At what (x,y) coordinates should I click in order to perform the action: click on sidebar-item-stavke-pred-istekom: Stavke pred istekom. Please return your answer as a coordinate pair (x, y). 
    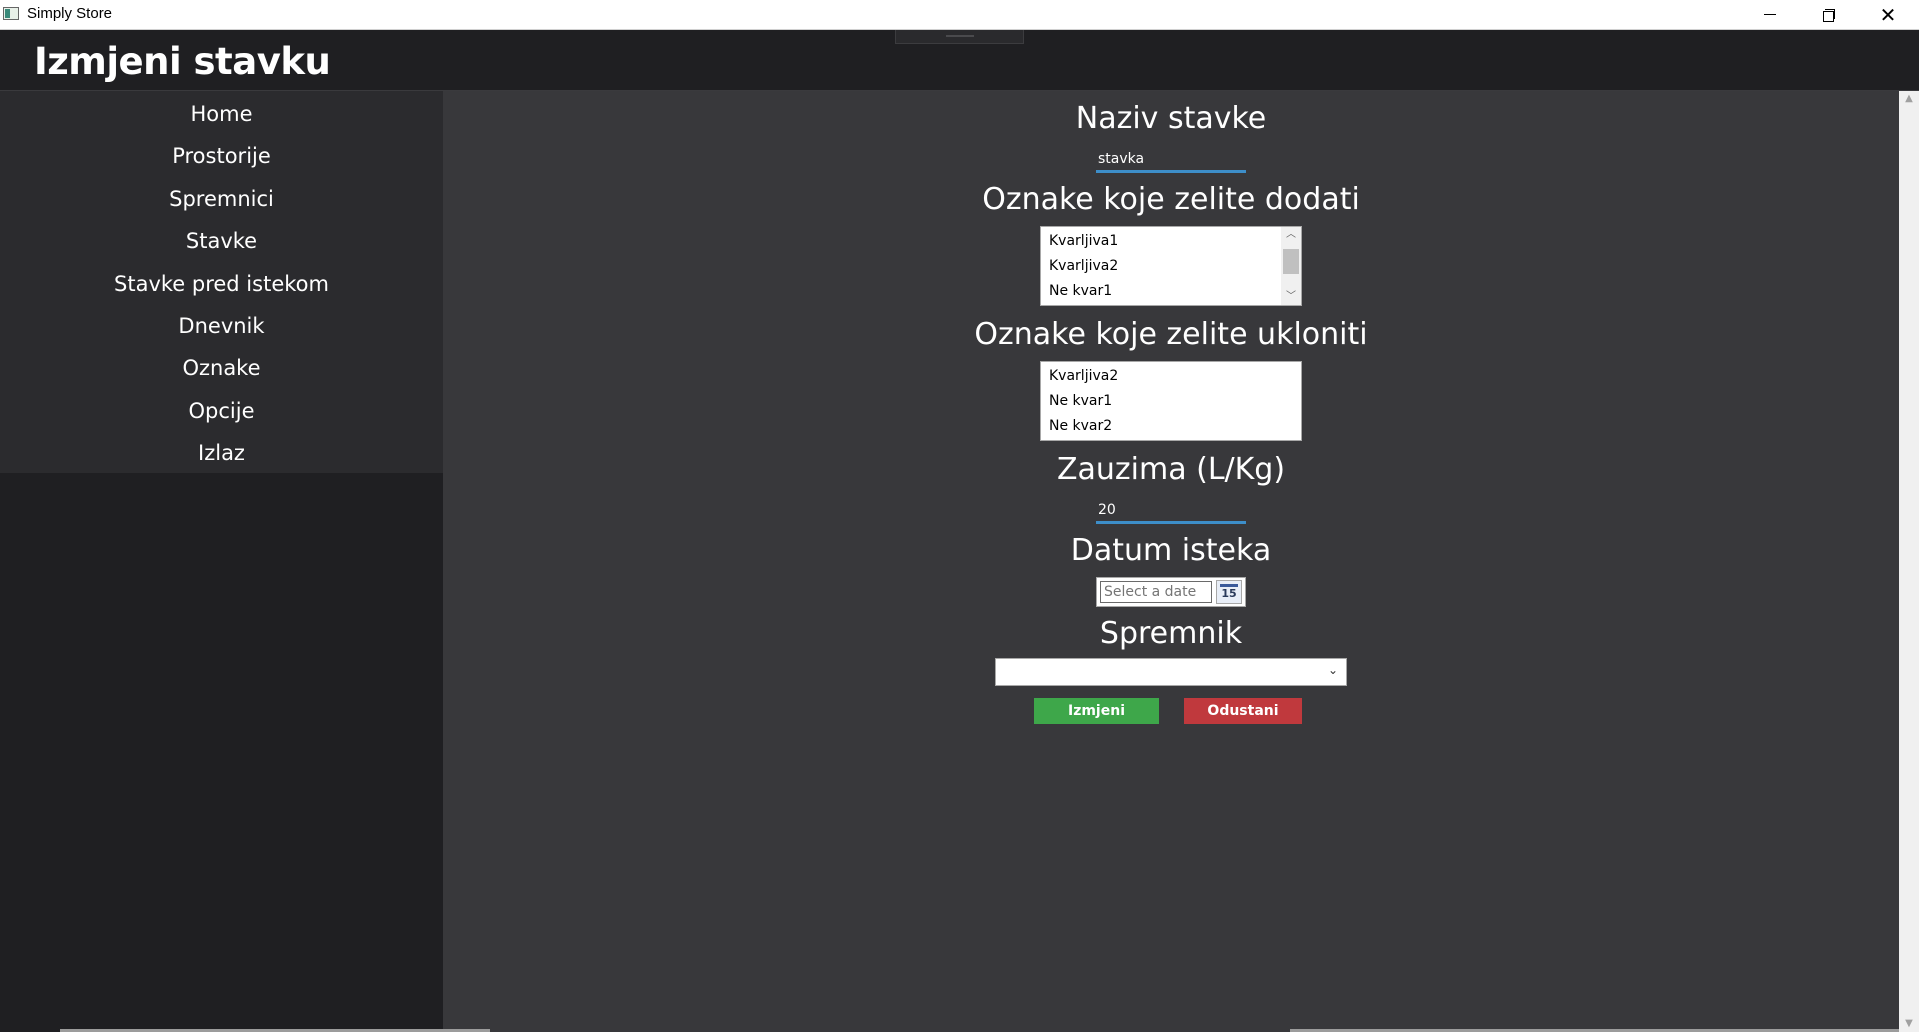
    Looking at the image, I should click on (221, 284).